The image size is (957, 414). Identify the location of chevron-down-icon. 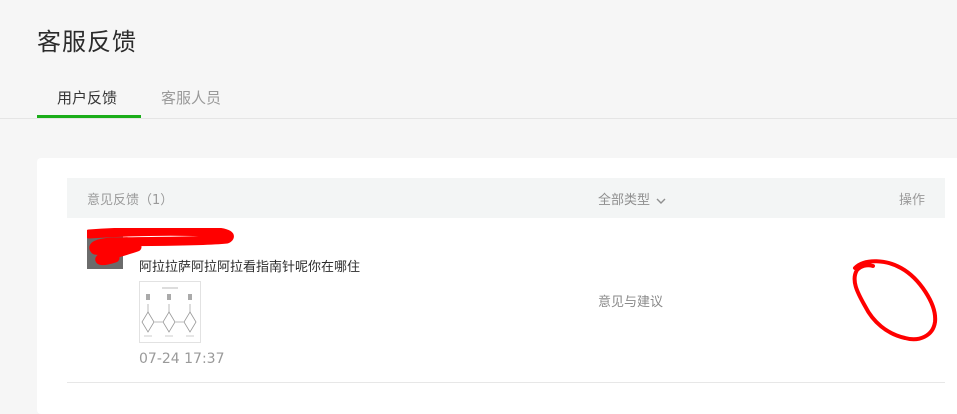
(661, 201).